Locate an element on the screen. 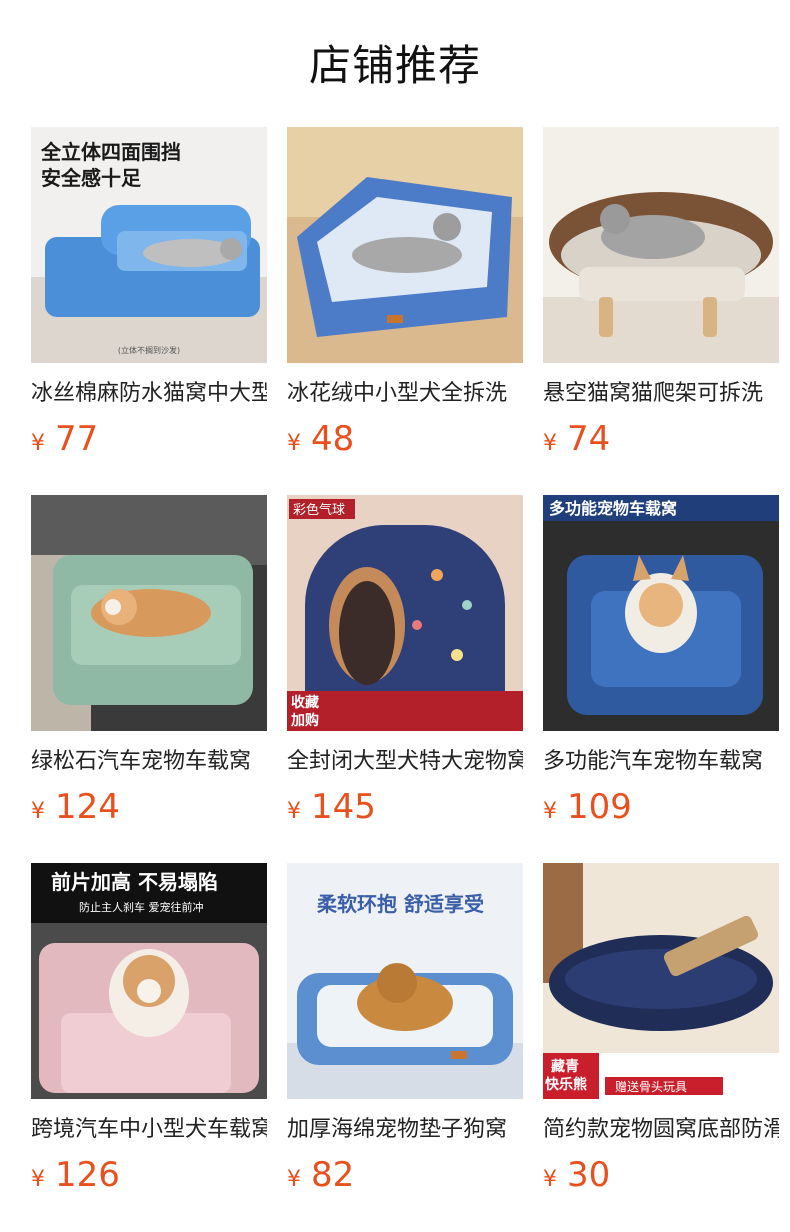  product-card: 柔软环抱 舒适享受 加厚海绵宠物垫子狗窝 ¥82 is located at coordinates (405, 1047).